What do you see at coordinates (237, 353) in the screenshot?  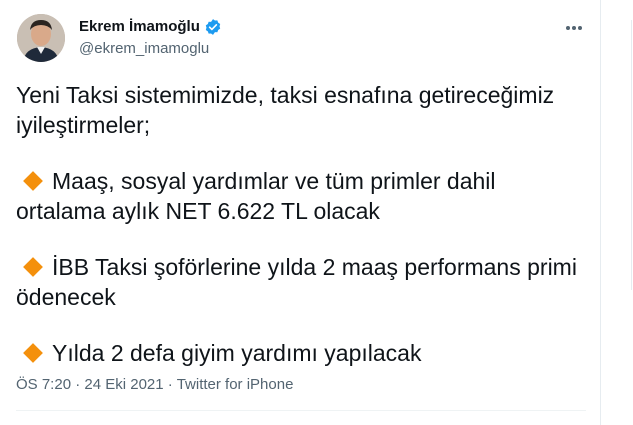 I see `tweet-bullet-text: Yılda 2 defa giyim yardımı yapılacak` at bounding box center [237, 353].